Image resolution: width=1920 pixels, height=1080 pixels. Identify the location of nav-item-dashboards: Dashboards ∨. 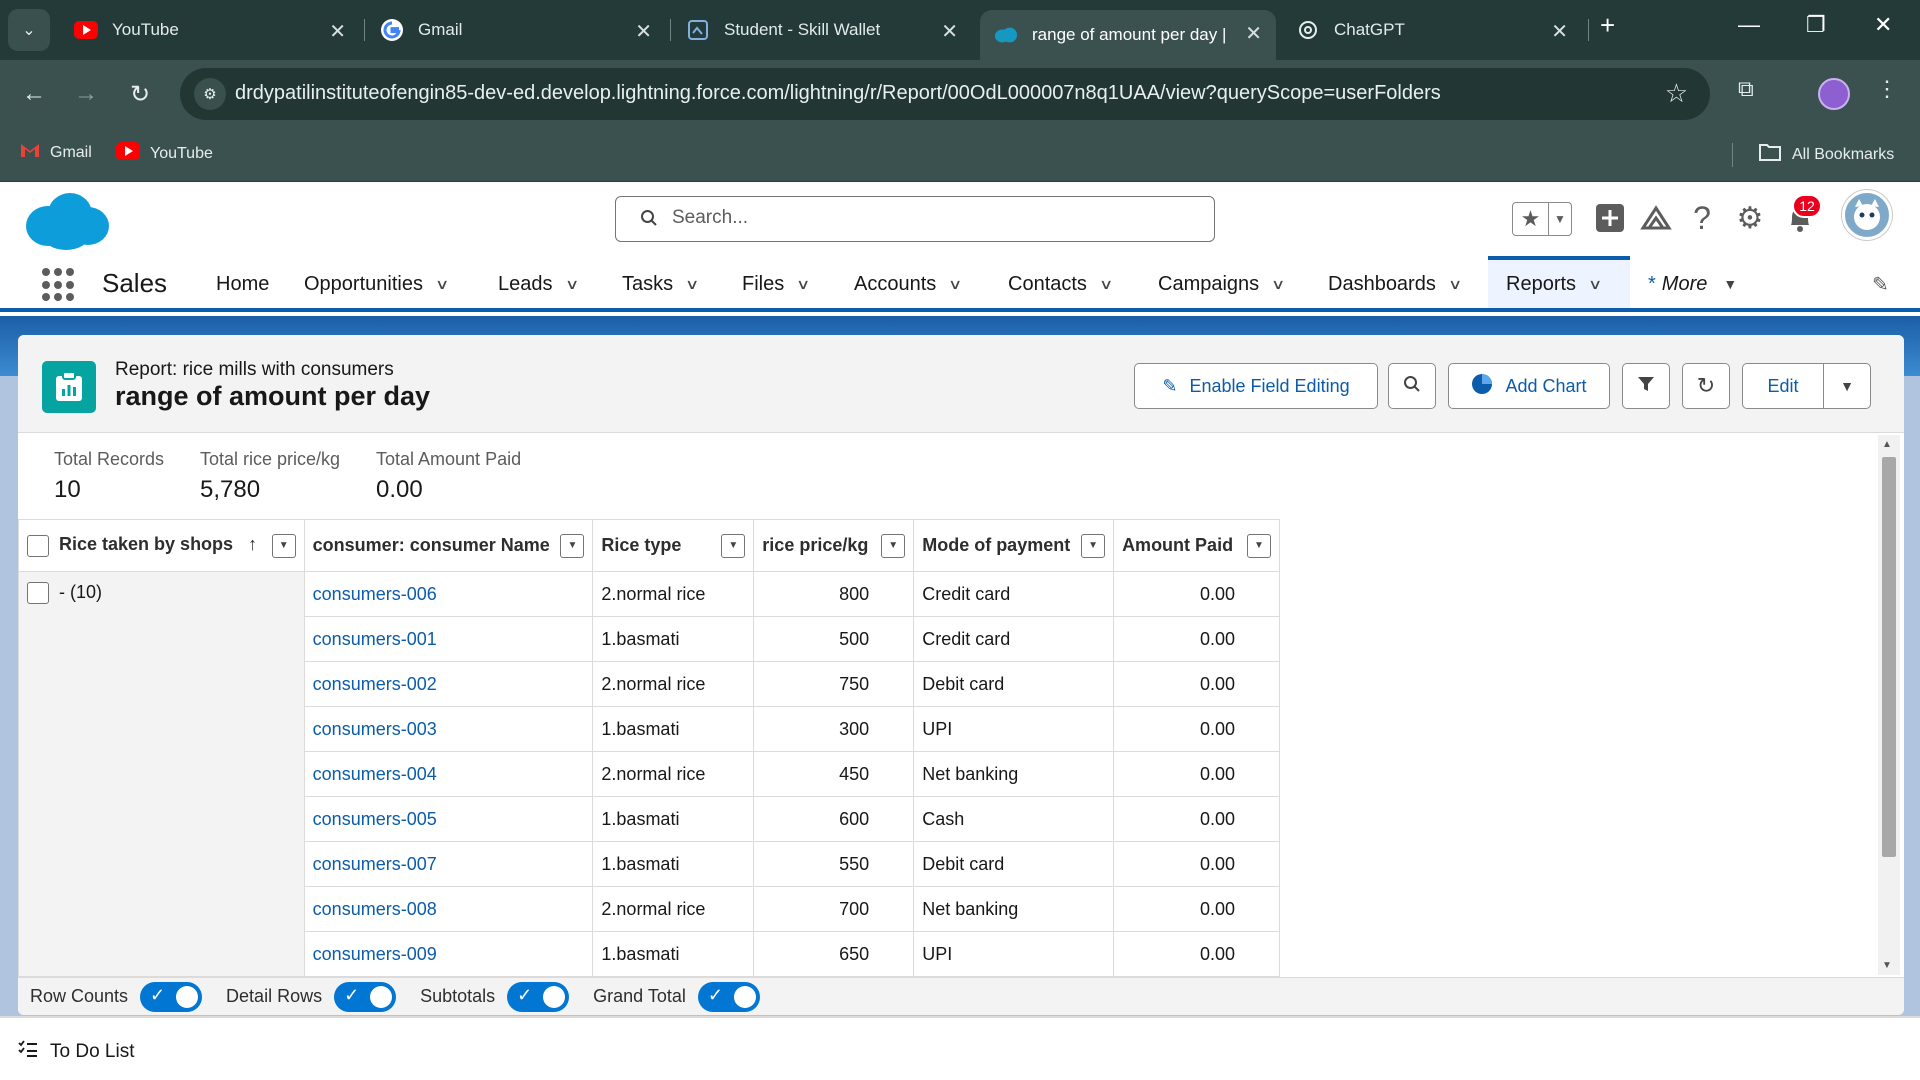
(1395, 284).